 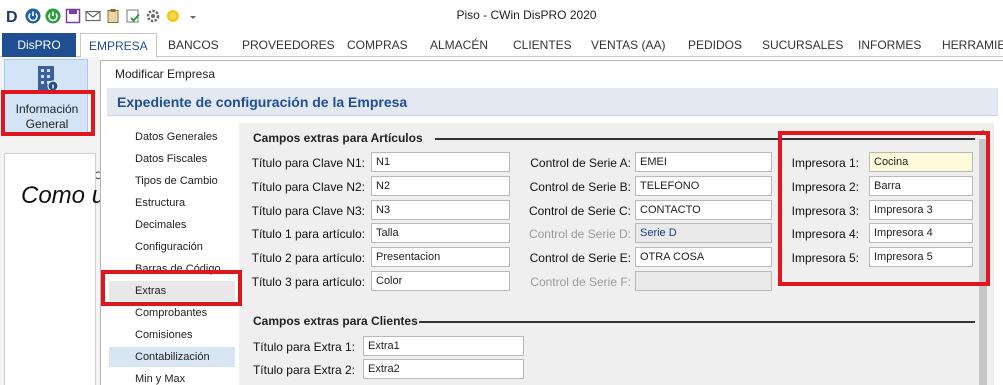 What do you see at coordinates (172, 203) in the screenshot?
I see `nav-item-estructura: Estructura` at bounding box center [172, 203].